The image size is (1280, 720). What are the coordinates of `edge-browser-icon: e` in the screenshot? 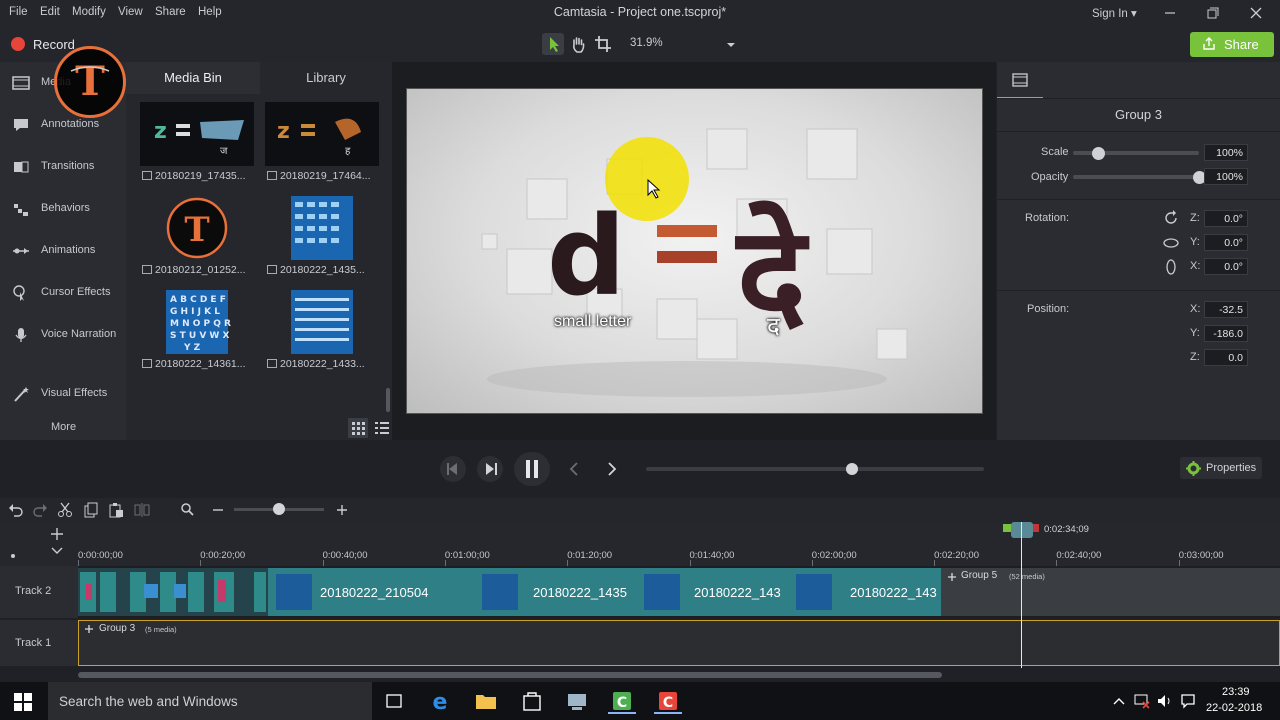 It's located at (440, 701).